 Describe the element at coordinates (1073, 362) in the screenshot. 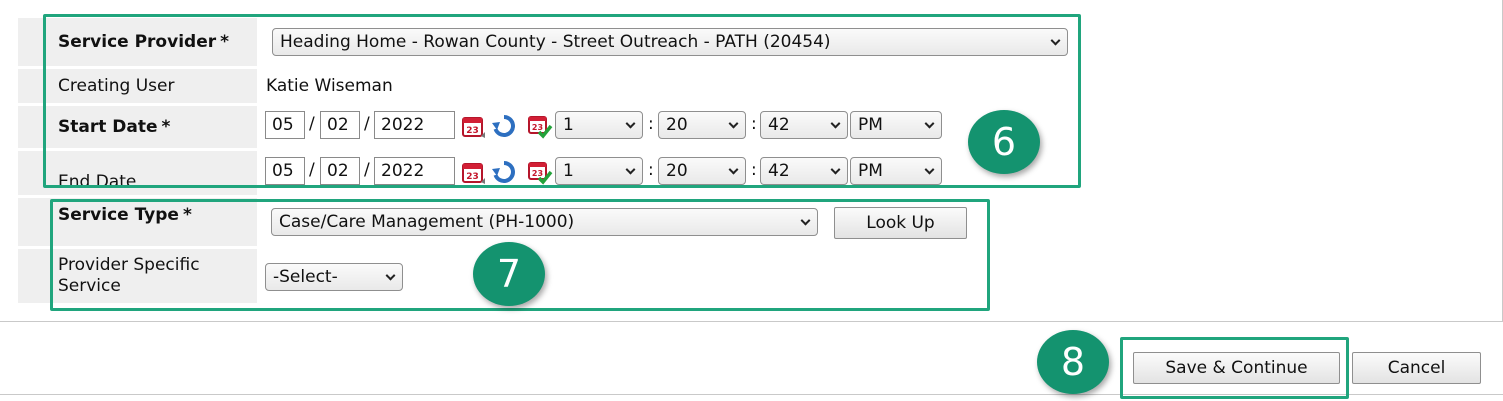

I see `callout-badge-8: 8` at that location.